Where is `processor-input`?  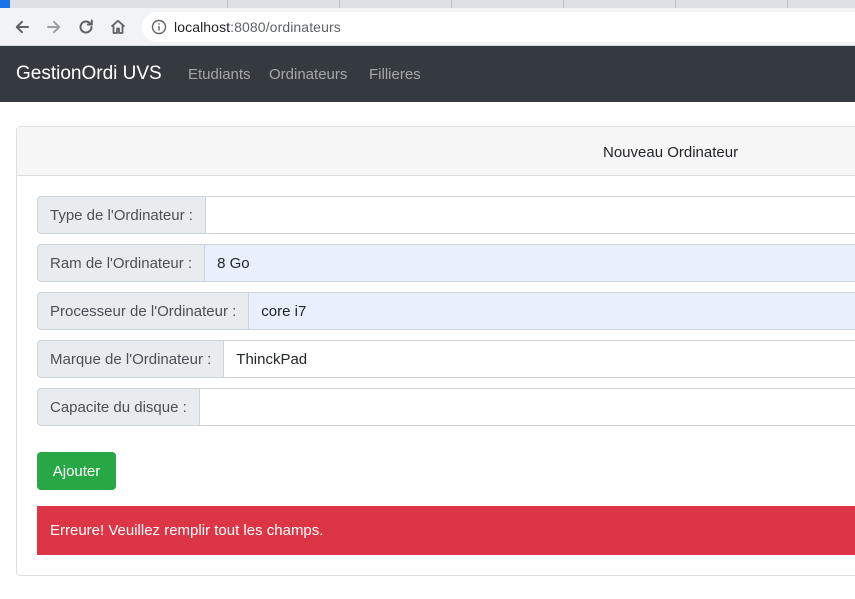
processor-input is located at coordinates (552, 311).